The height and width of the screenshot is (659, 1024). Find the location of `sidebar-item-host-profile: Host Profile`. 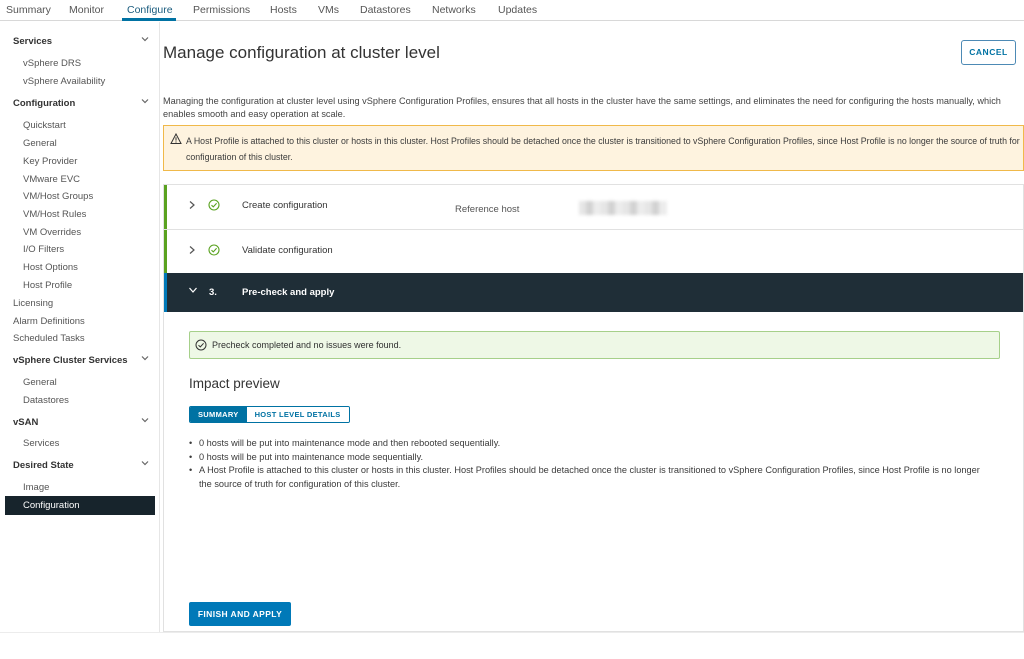

sidebar-item-host-profile: Host Profile is located at coordinates (80, 287).